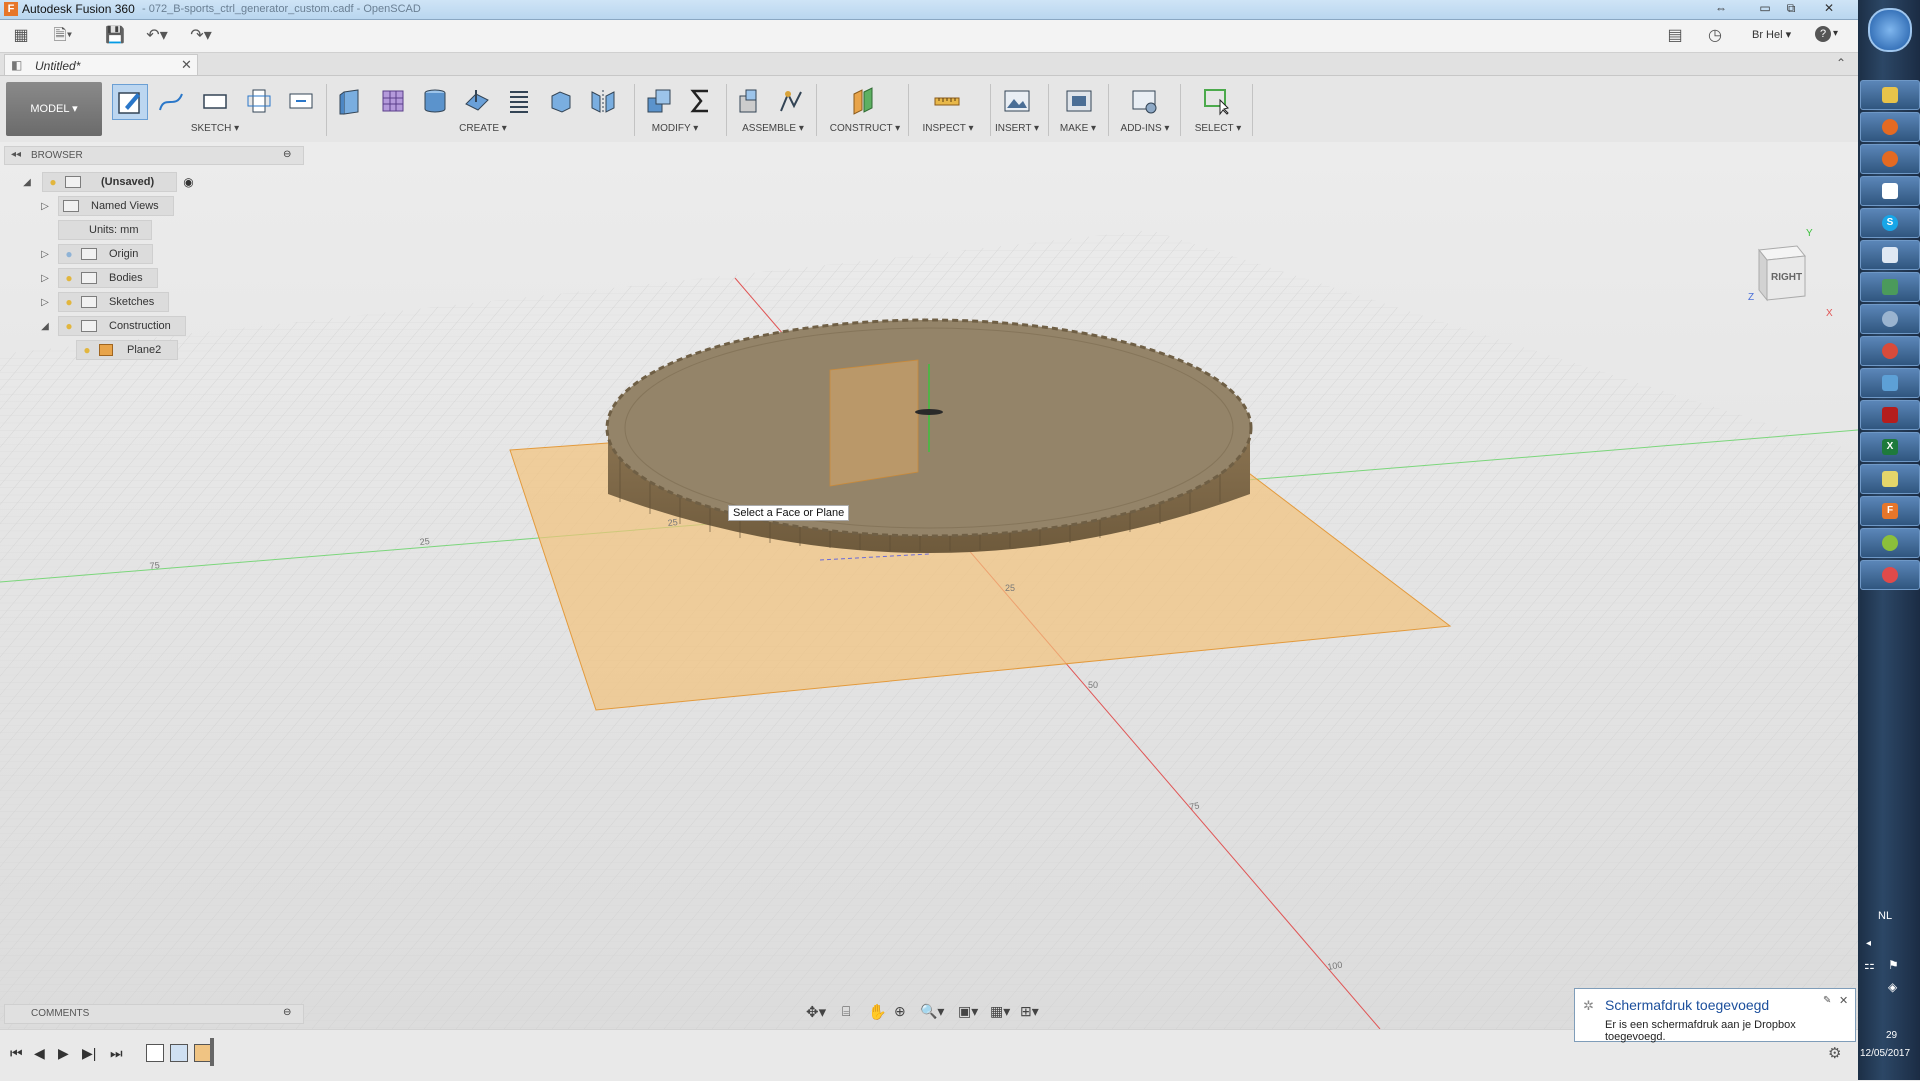  I want to click on insert-menu: INSERT ▾, so click(1017, 128).